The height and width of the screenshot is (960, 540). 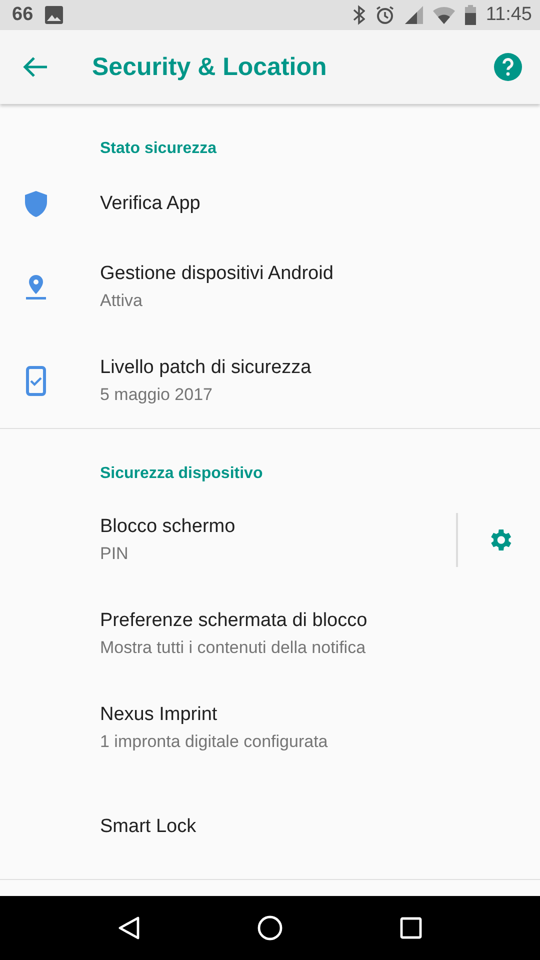 I want to click on clock-time: 11:45, so click(x=509, y=15).